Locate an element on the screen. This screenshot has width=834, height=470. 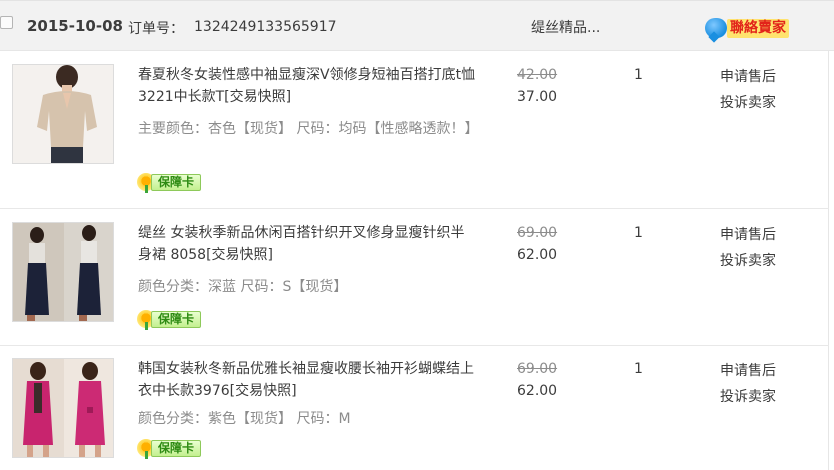
product-attributes: 颜色分类：紫色【现货】 尺码：M is located at coordinates (244, 419).